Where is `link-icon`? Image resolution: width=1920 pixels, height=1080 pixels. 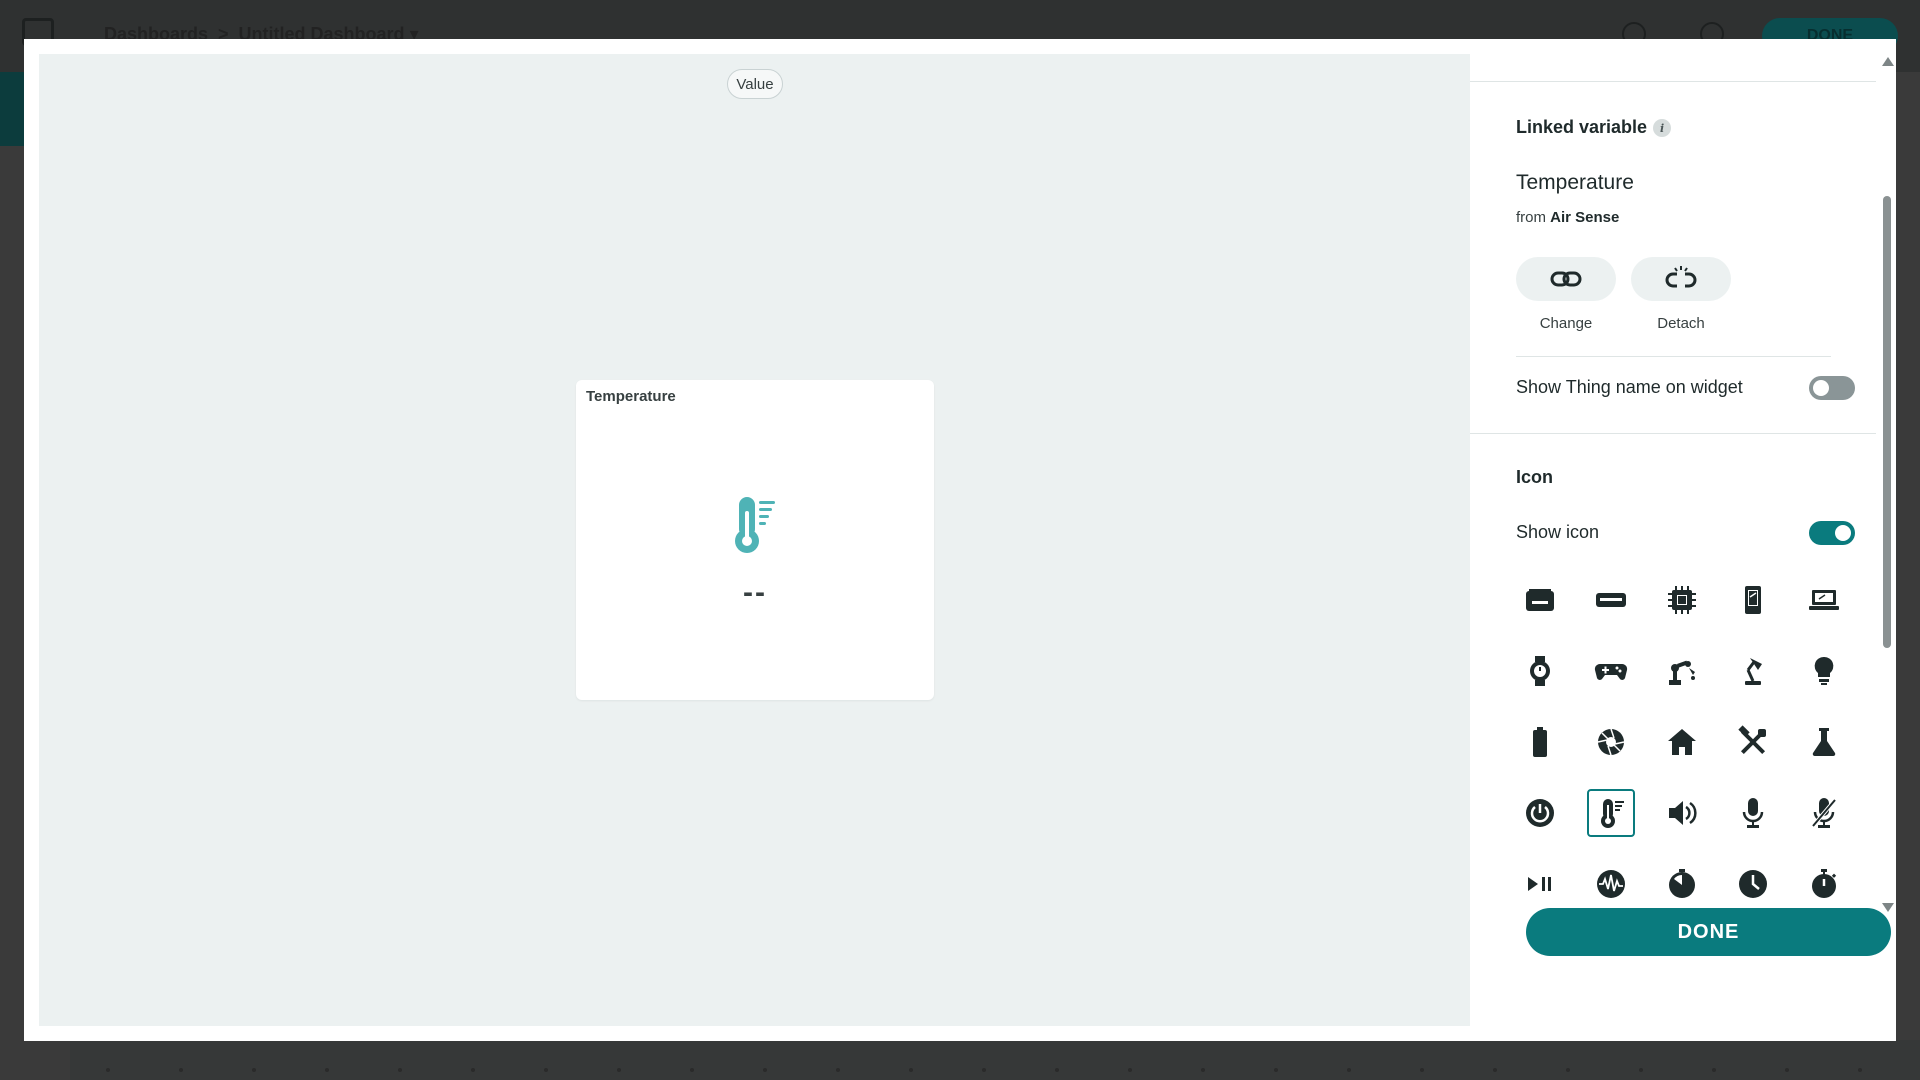
link-icon is located at coordinates (1566, 279).